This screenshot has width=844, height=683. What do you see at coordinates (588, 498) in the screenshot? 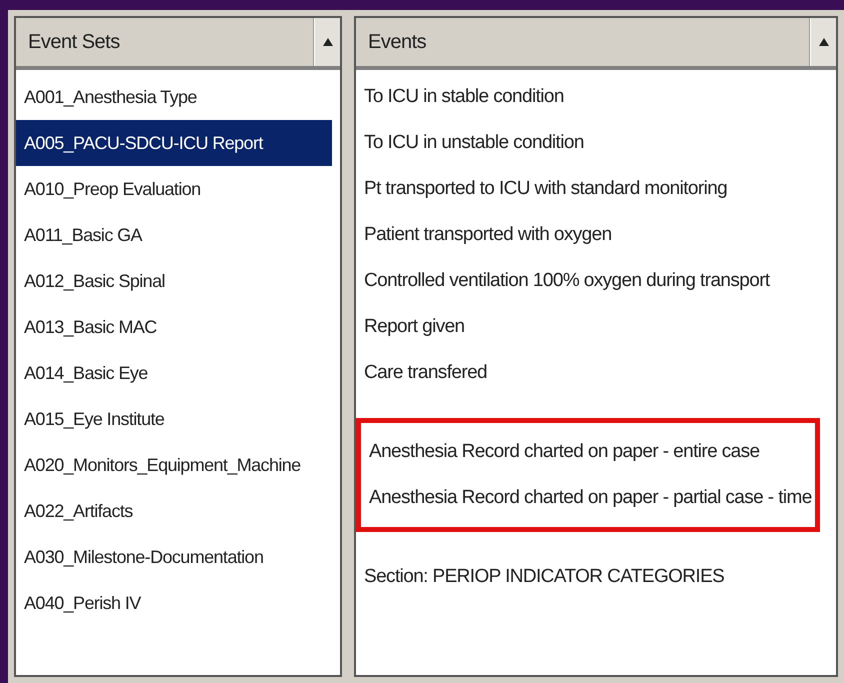
I see `list-item: Anesthesia Record charted on paper - partial case - time` at bounding box center [588, 498].